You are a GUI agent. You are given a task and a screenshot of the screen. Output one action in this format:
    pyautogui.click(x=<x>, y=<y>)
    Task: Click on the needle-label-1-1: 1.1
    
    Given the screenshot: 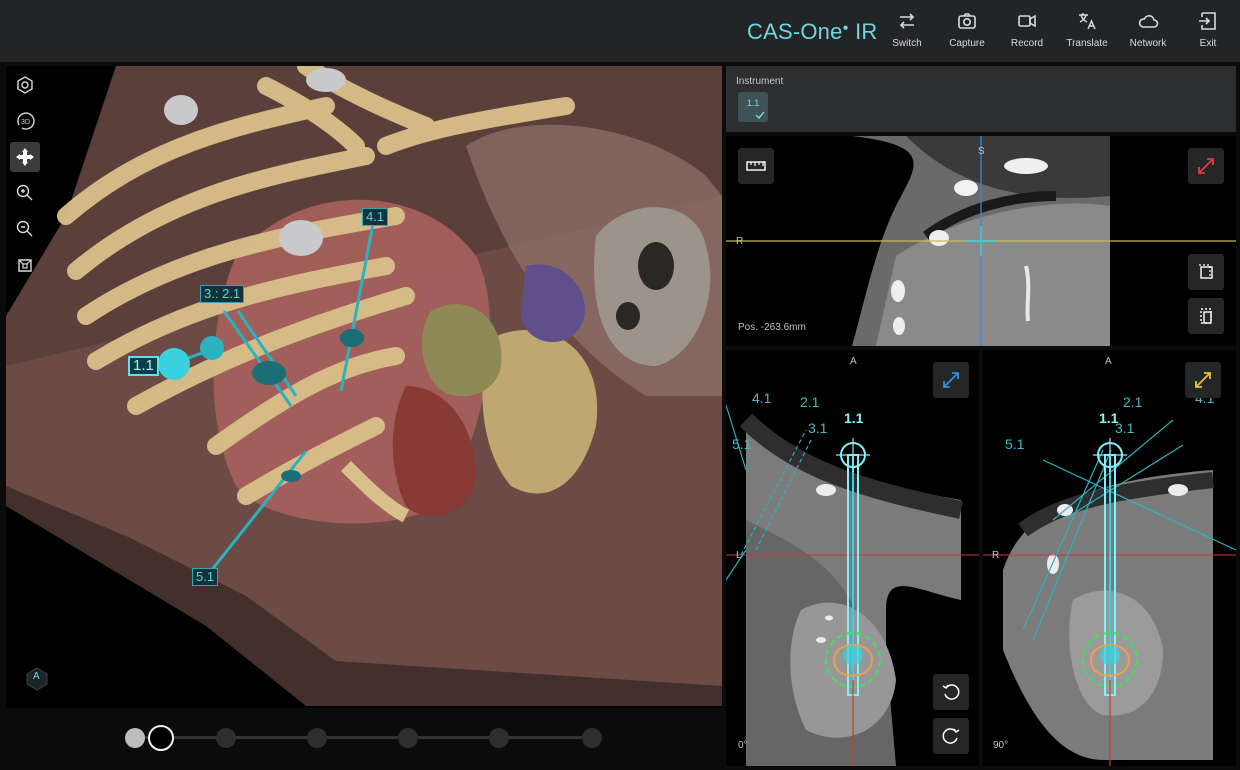 What is the action you would take?
    pyautogui.click(x=143, y=366)
    